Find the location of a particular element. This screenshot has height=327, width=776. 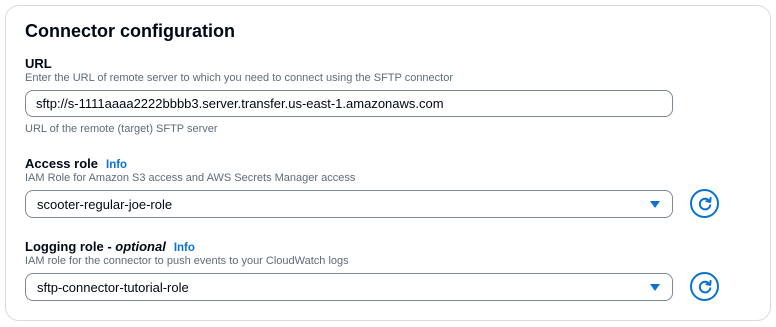

logging-role-optional-text: optional is located at coordinates (140, 246).